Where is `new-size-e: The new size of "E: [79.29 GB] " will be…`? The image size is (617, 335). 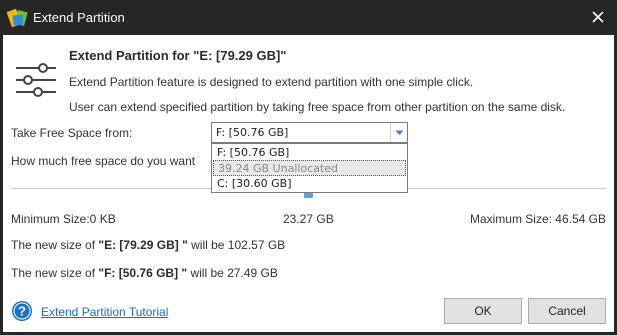
new-size-e: The new size of "E: [79.29 GB] " will be… is located at coordinates (148, 245).